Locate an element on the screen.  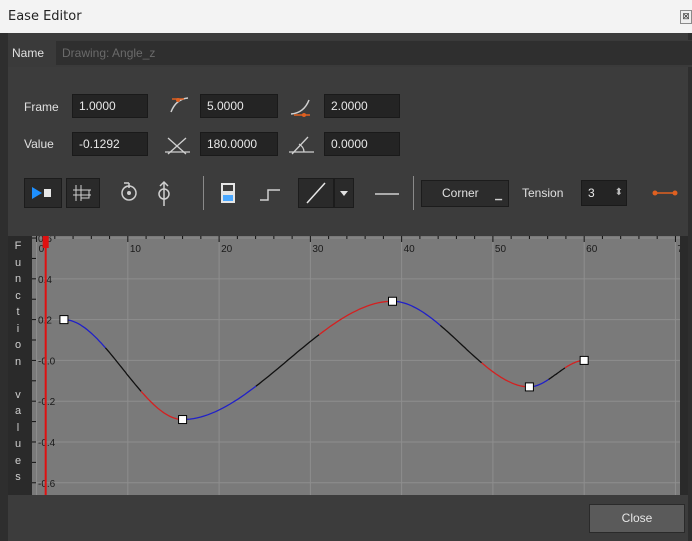
x-tick-label: 30 is located at coordinates (318, 249).